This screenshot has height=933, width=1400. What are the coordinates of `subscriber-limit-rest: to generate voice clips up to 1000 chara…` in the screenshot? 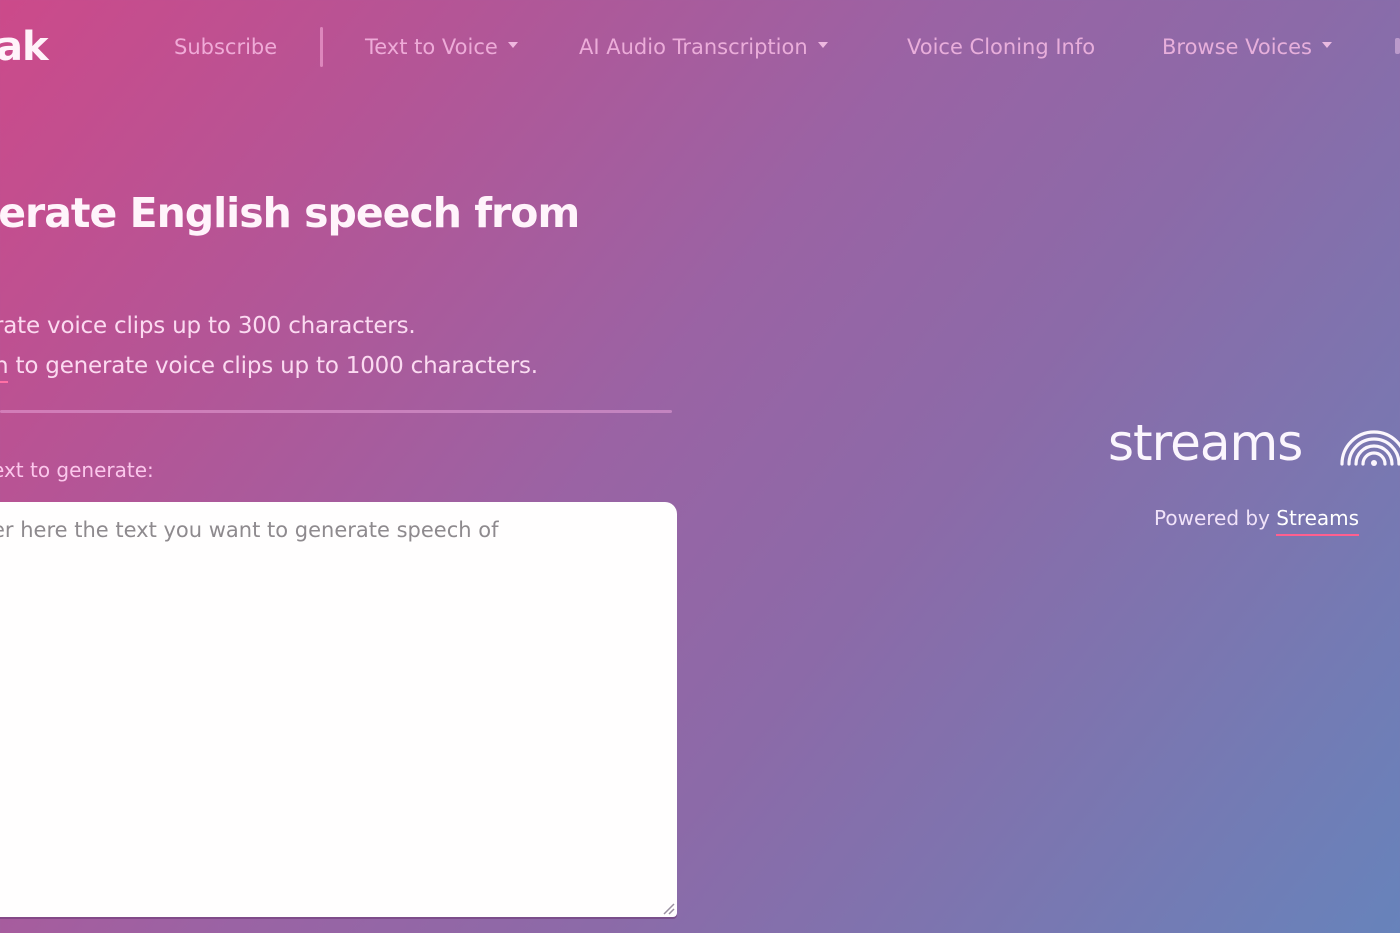 It's located at (273, 366).